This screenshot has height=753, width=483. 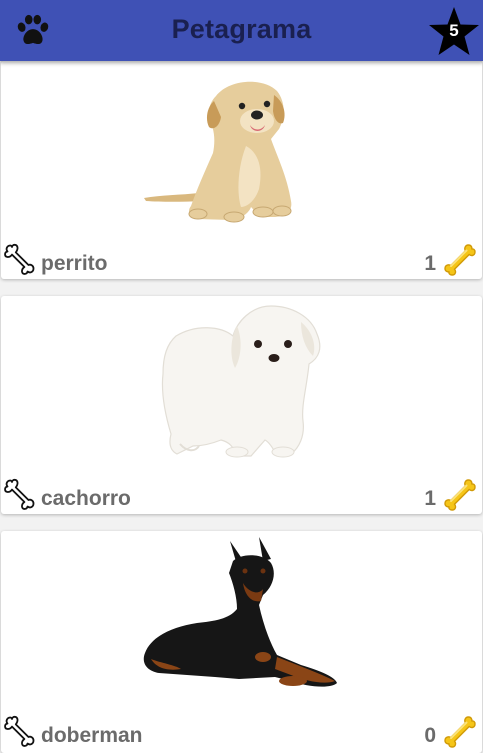 What do you see at coordinates (74, 263) in the screenshot?
I see `pet-name: perrito` at bounding box center [74, 263].